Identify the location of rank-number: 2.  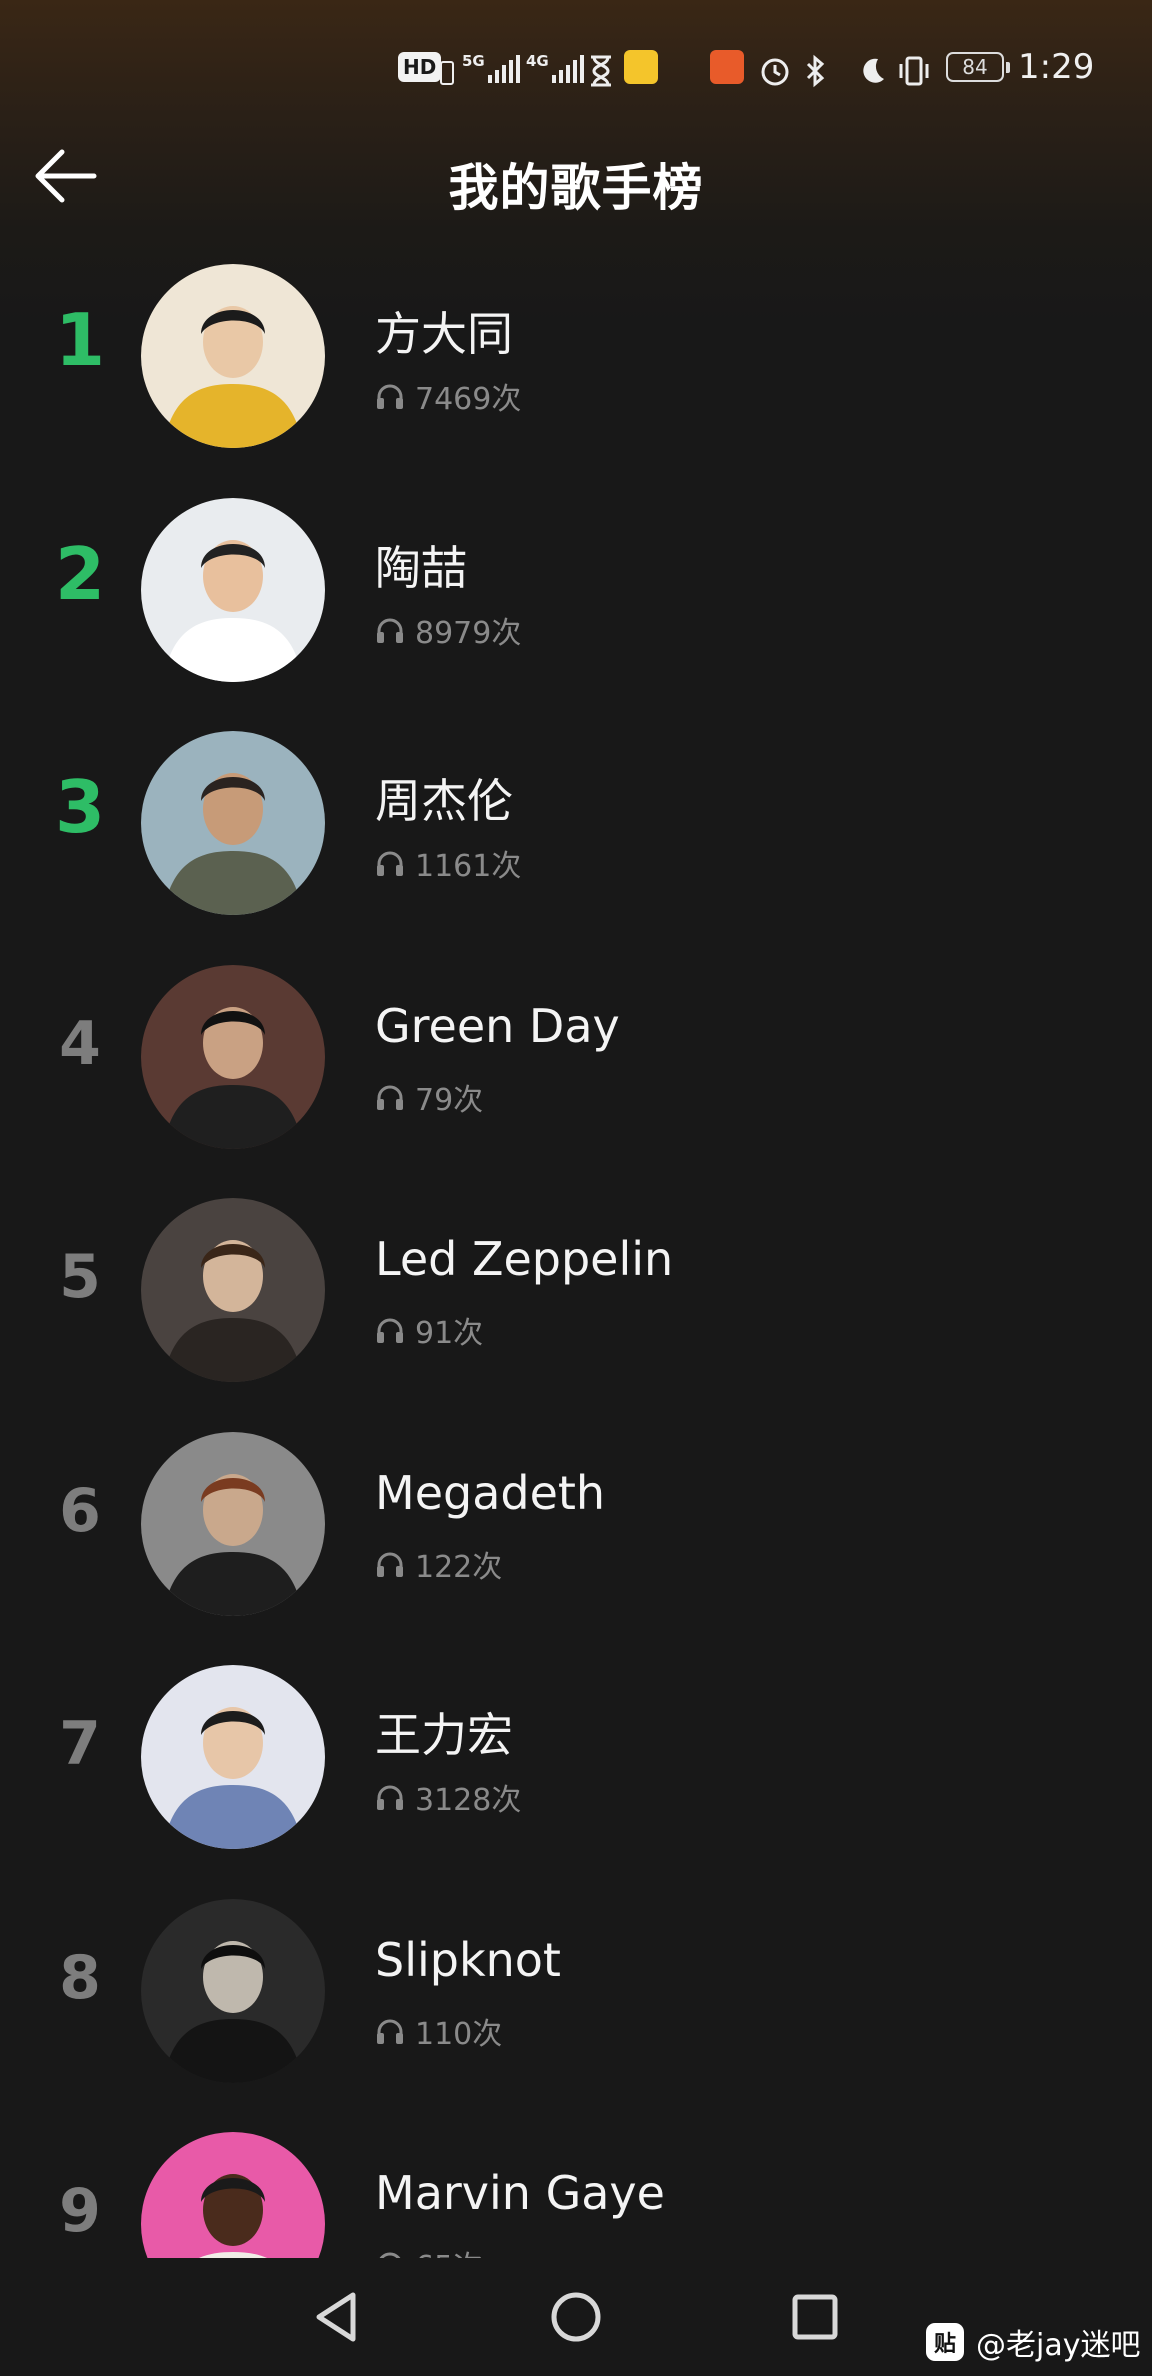
(80, 573).